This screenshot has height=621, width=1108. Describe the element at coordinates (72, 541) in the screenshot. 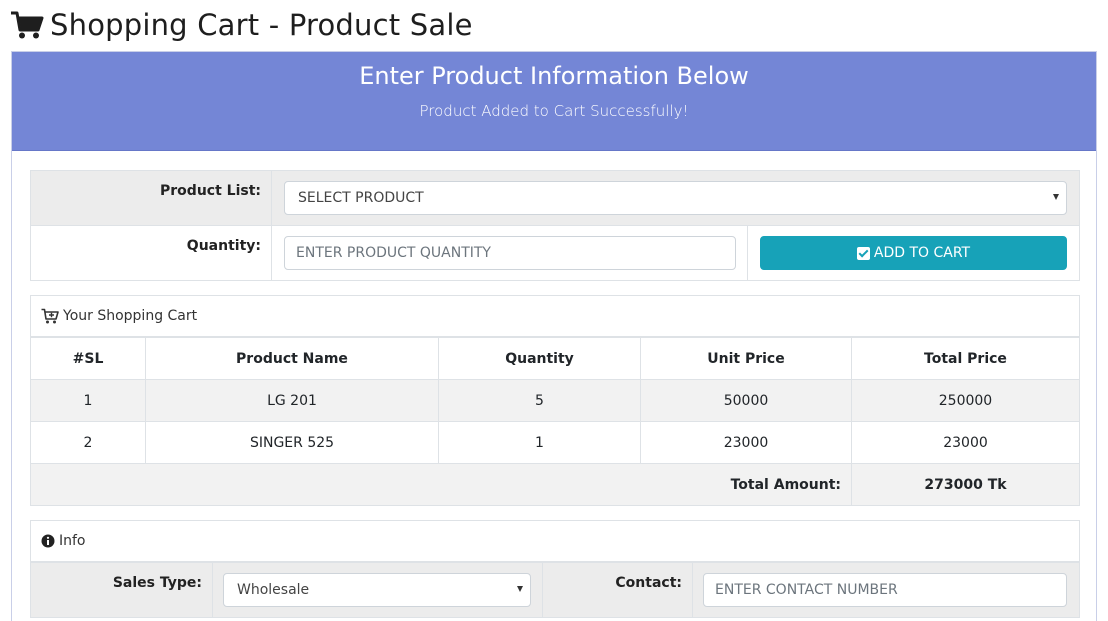

I see `info-heading-text: Info` at that location.